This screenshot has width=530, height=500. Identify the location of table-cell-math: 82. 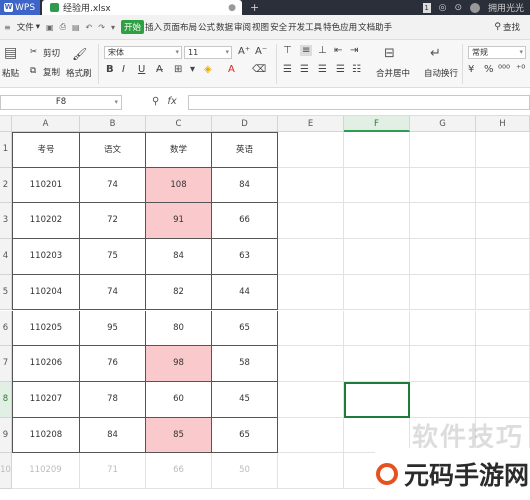
(179, 292).